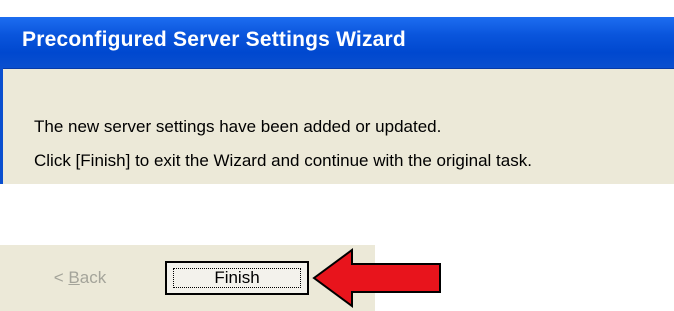 The width and height of the screenshot is (674, 311). What do you see at coordinates (214, 39) in the screenshot?
I see `wizard-title: Preconfigured Server Settings Wizard` at bounding box center [214, 39].